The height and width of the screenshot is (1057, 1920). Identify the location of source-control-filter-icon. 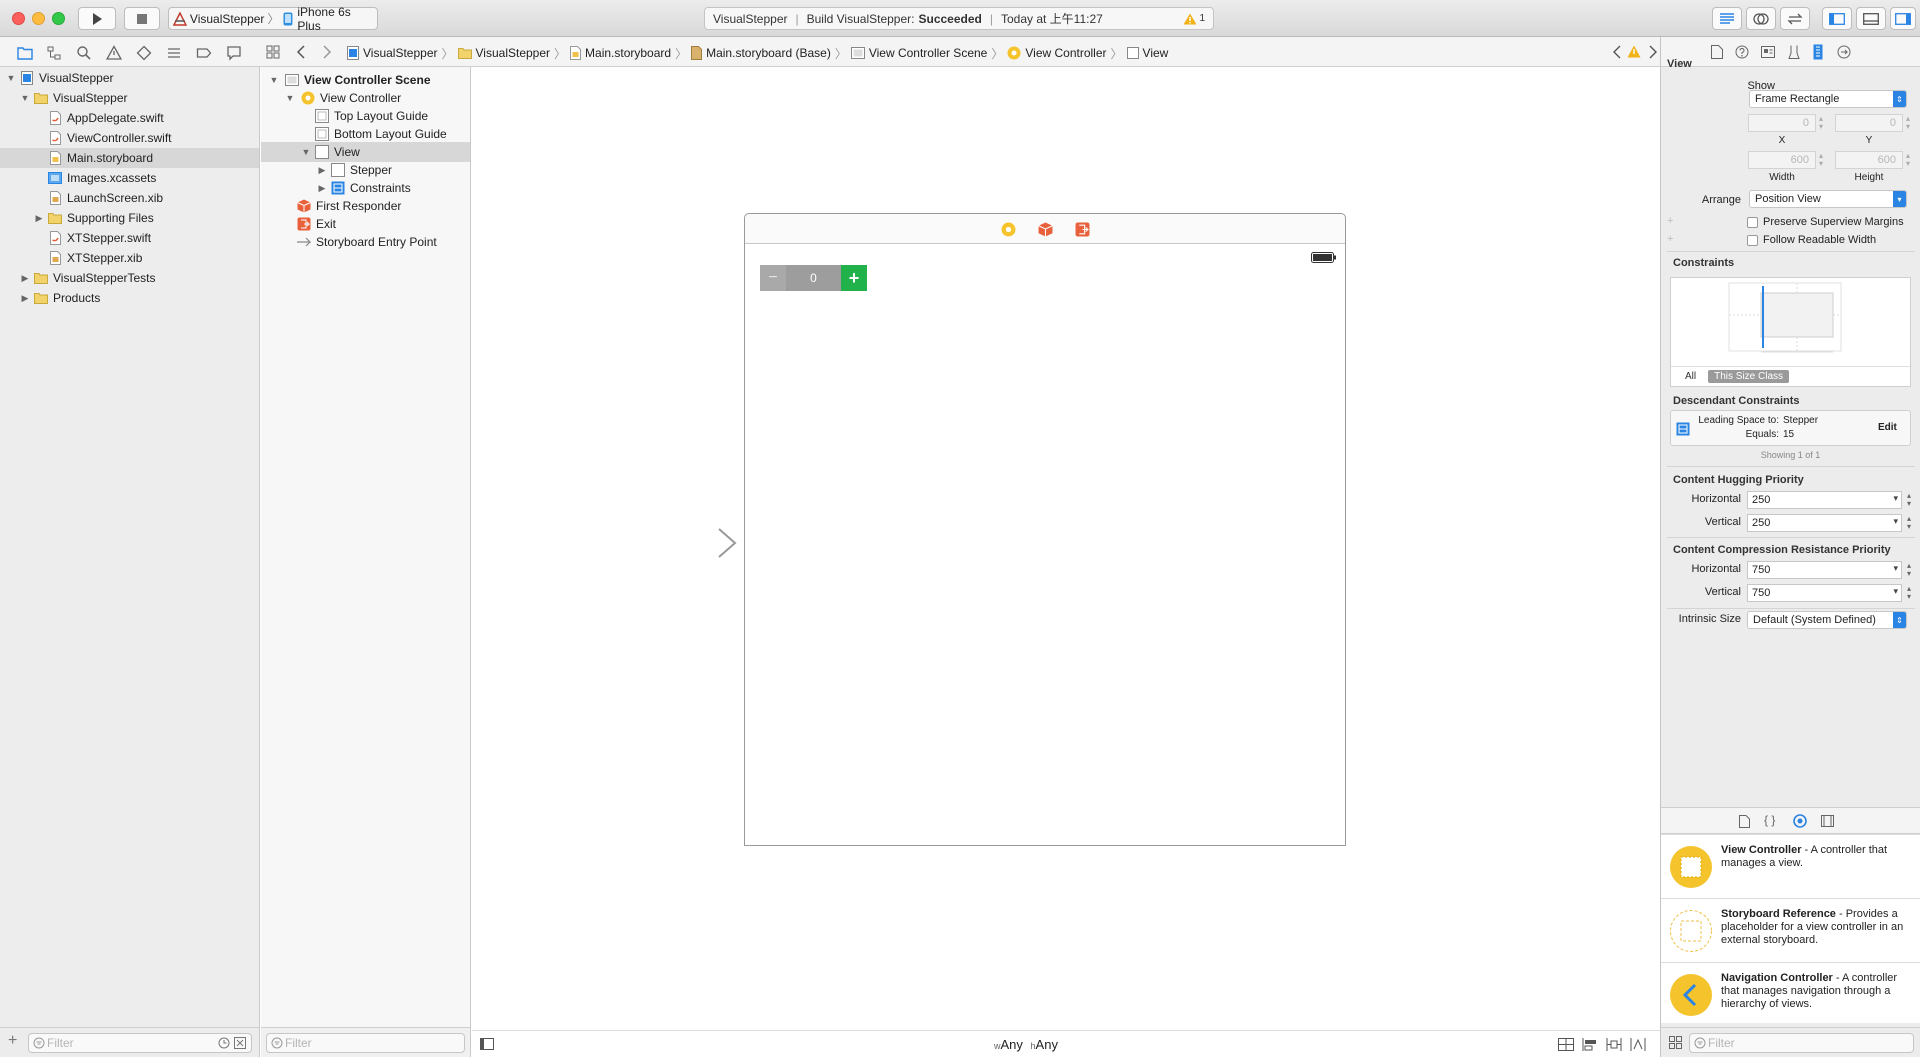
(240, 1043).